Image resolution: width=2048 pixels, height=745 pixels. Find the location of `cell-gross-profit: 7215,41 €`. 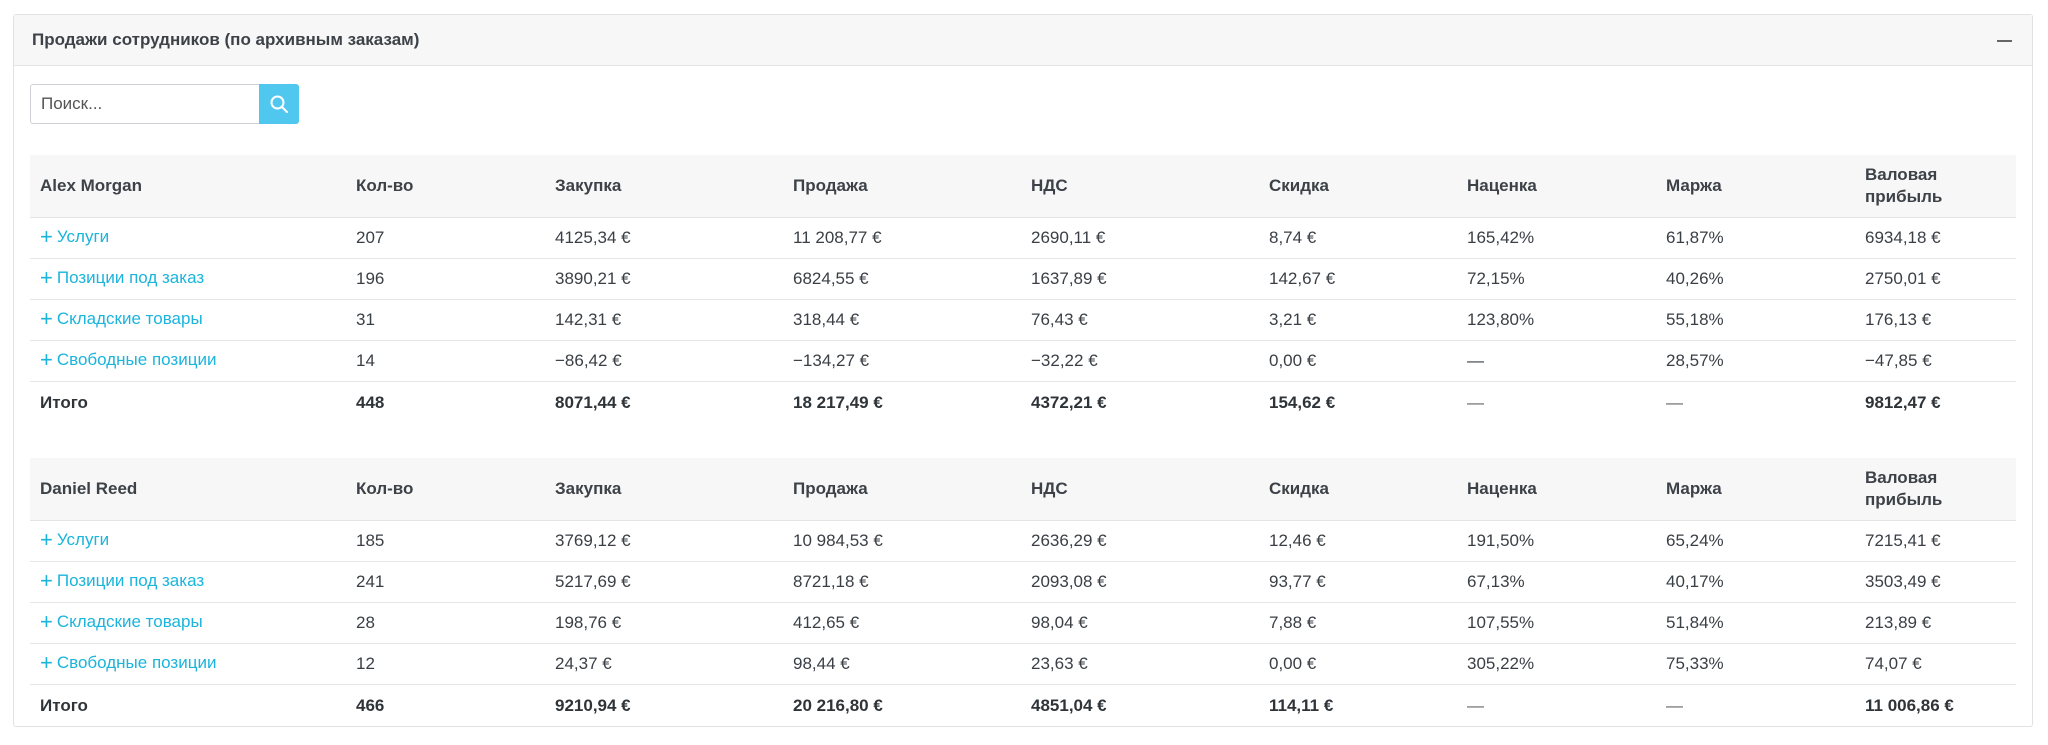

cell-gross-profit: 7215,41 € is located at coordinates (1935, 541).